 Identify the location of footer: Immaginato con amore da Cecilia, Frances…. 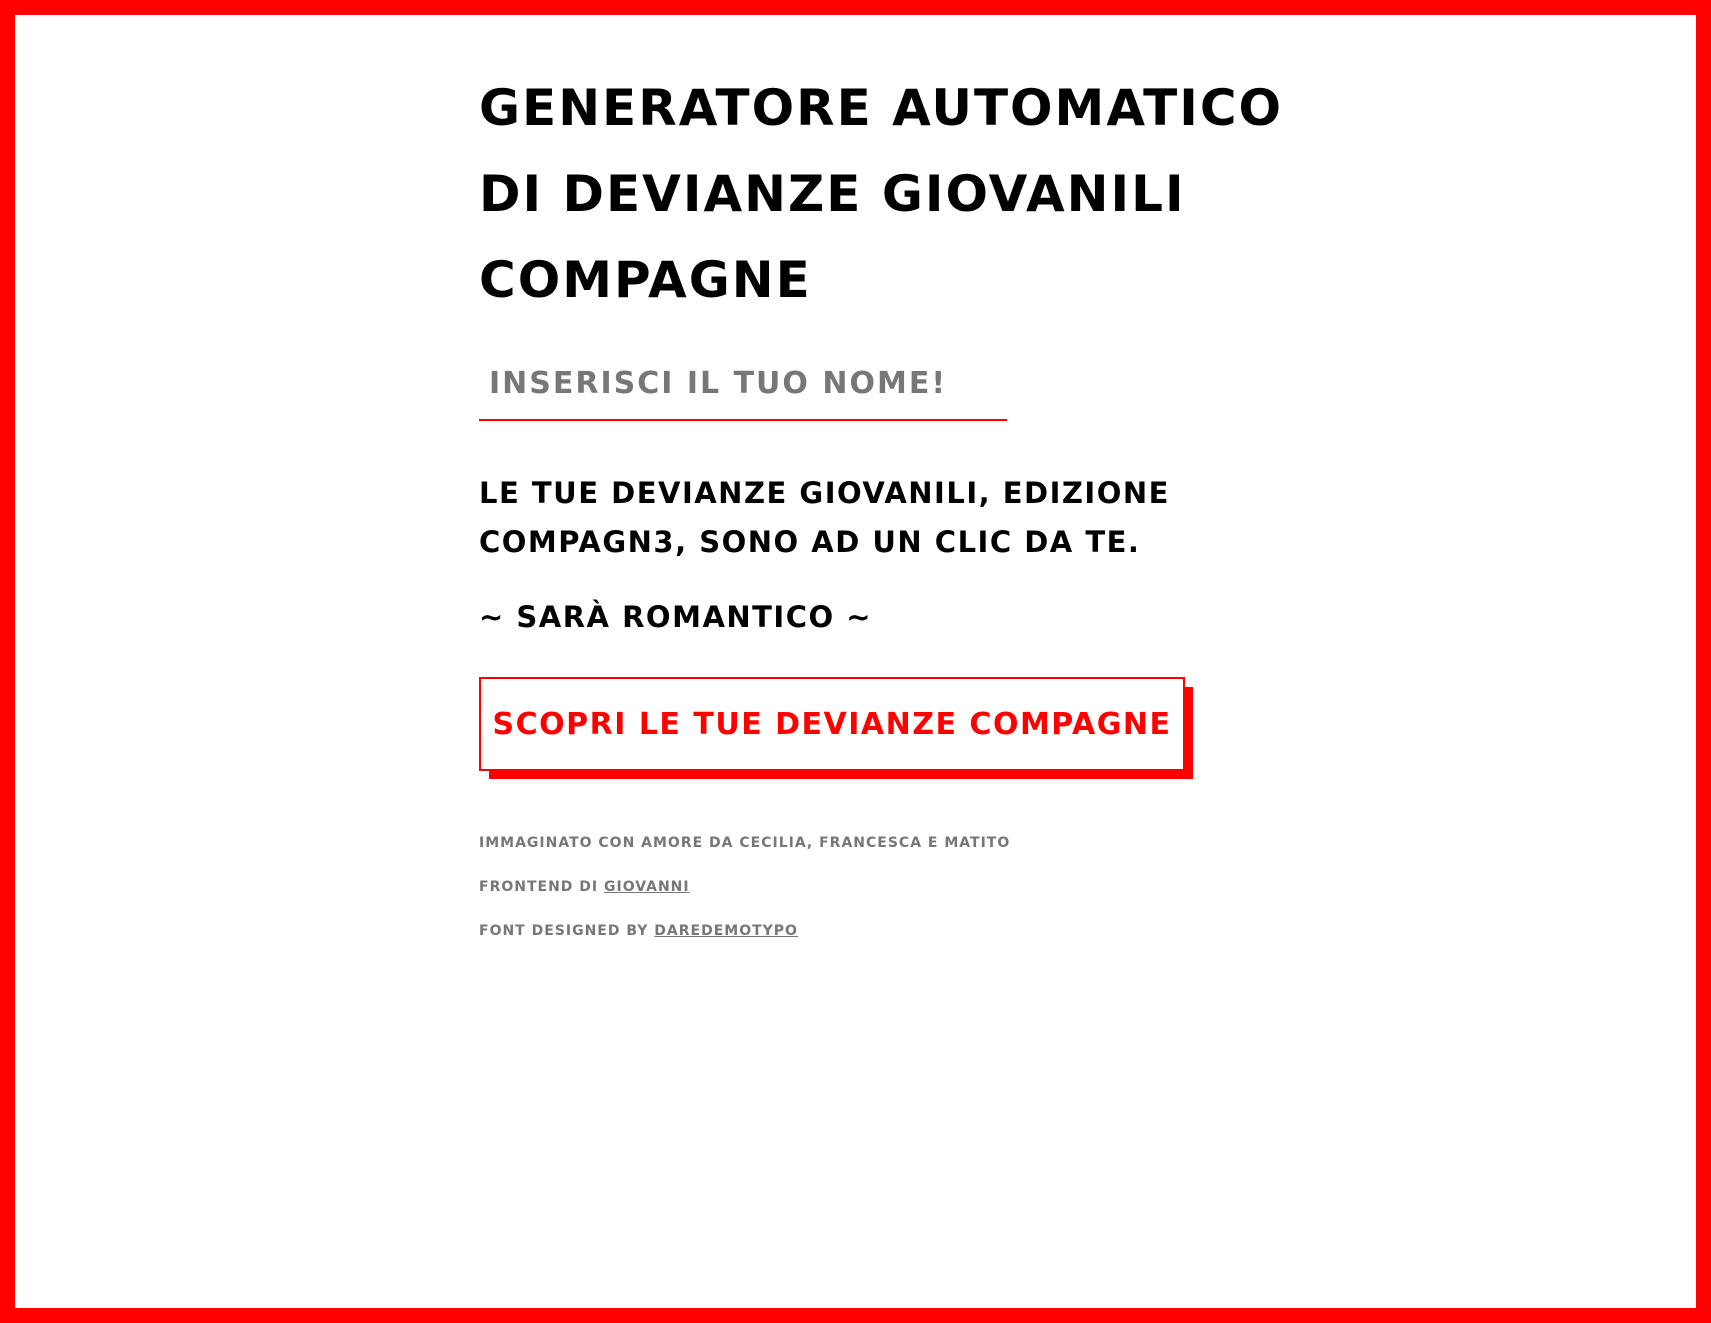
(879, 887).